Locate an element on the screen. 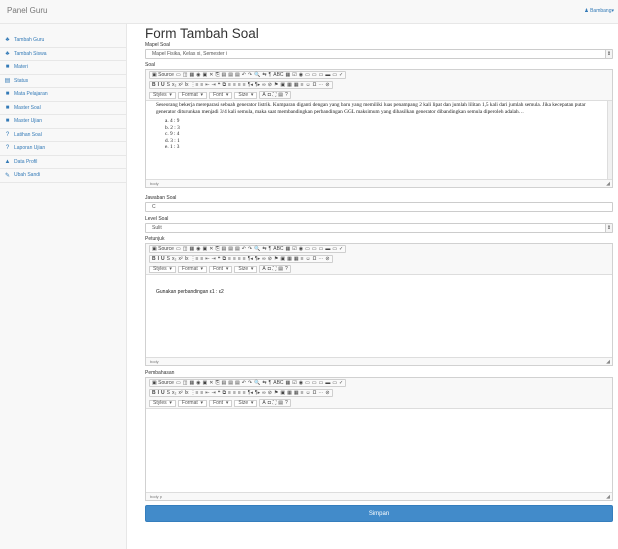 This screenshot has width=618, height=549. format-dropdown: Format ▾ is located at coordinates (192, 403).